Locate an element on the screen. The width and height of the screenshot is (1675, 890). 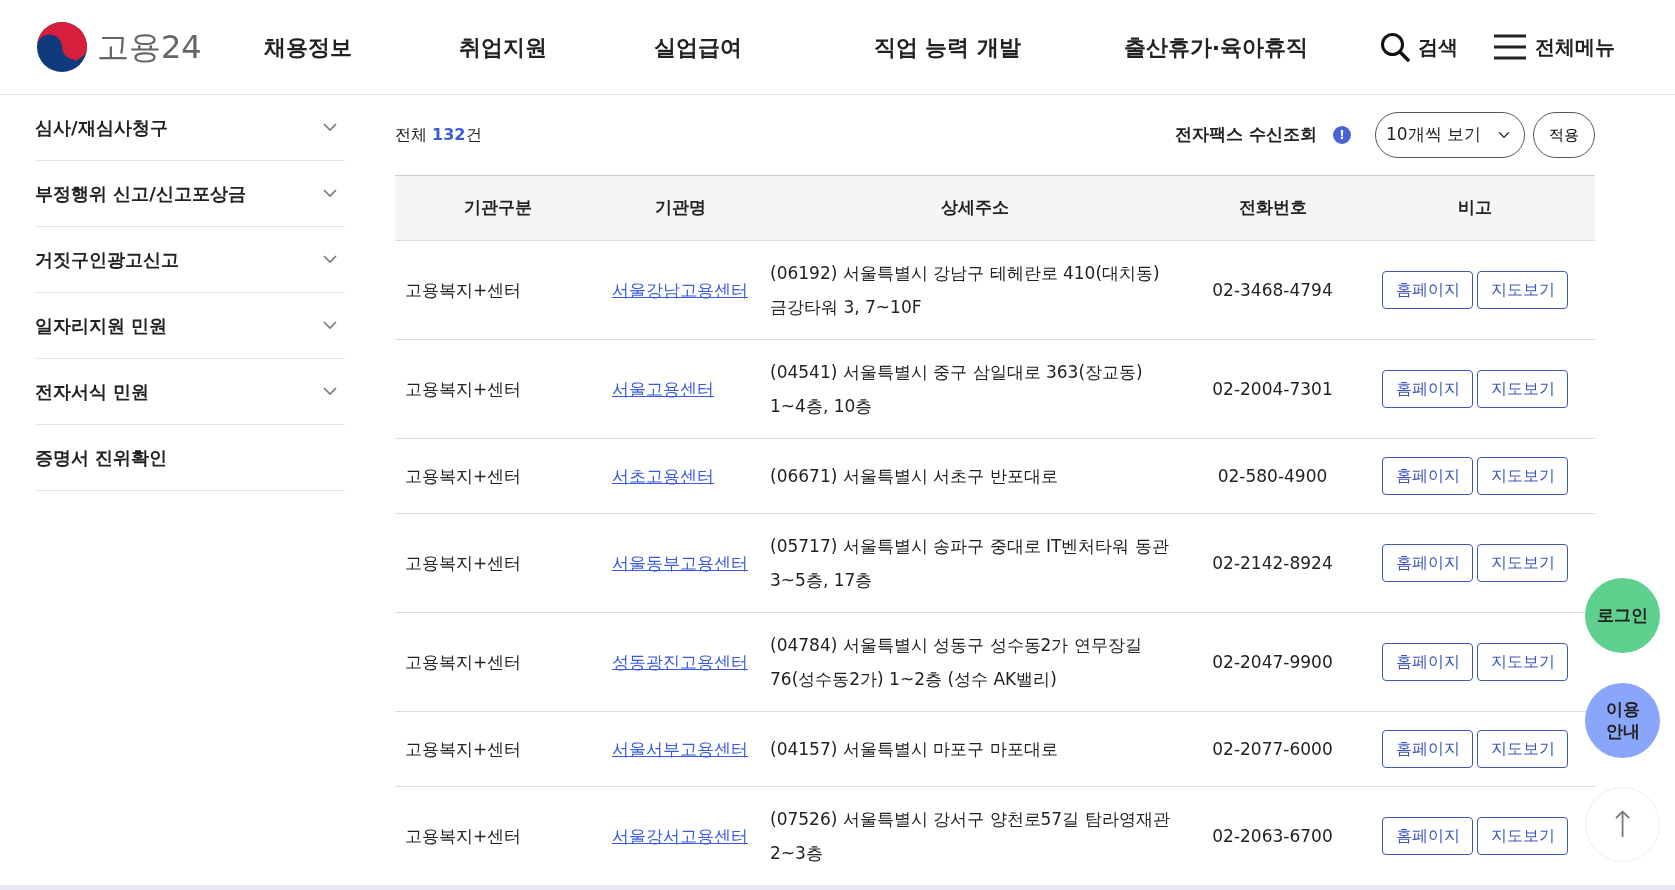
sidebar-item: 거짓구인광고신고 is located at coordinates (190, 260).